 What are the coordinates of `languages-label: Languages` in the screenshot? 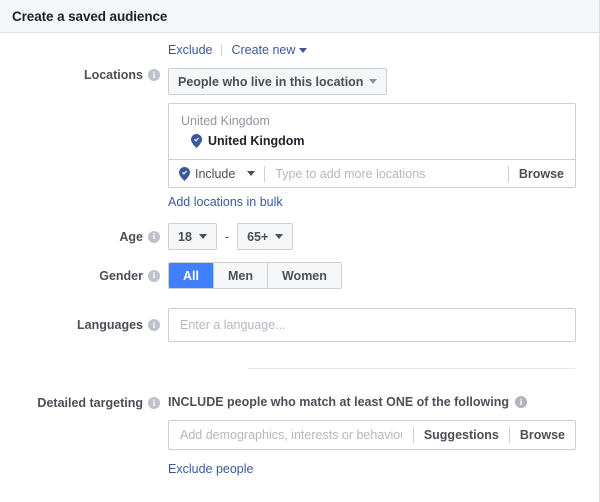 It's located at (110, 325).